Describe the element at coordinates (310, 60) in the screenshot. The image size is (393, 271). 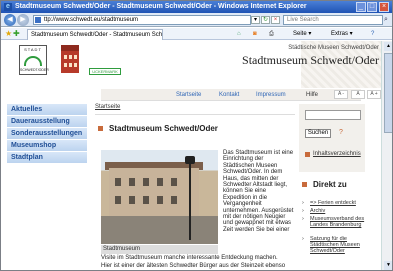
I see `site-title: Stadtmuseum Schwedt/Oder` at that location.